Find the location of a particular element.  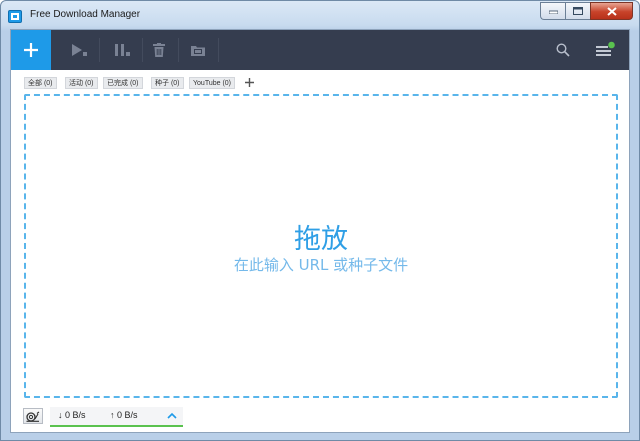

download-arrow-icon: ↓ is located at coordinates (60, 415).